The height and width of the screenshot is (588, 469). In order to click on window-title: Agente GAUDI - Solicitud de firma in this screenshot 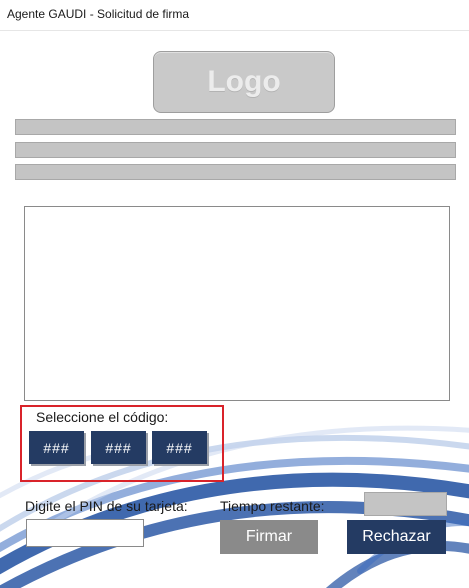, I will do `click(98, 14)`.